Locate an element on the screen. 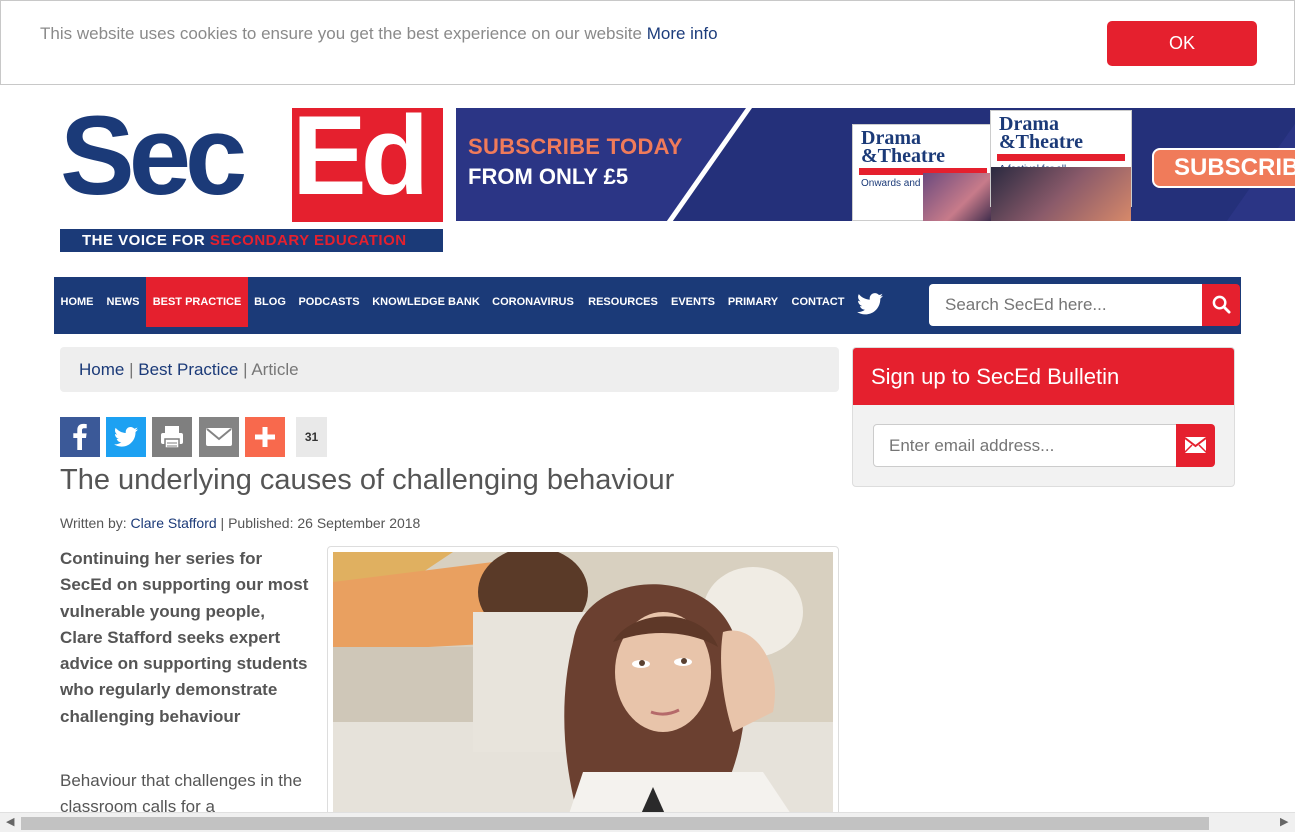 Image resolution: width=1295 pixels, height=832 pixels. magazine-cover-2: Drama&Theatre A festival for all is located at coordinates (1061, 165).